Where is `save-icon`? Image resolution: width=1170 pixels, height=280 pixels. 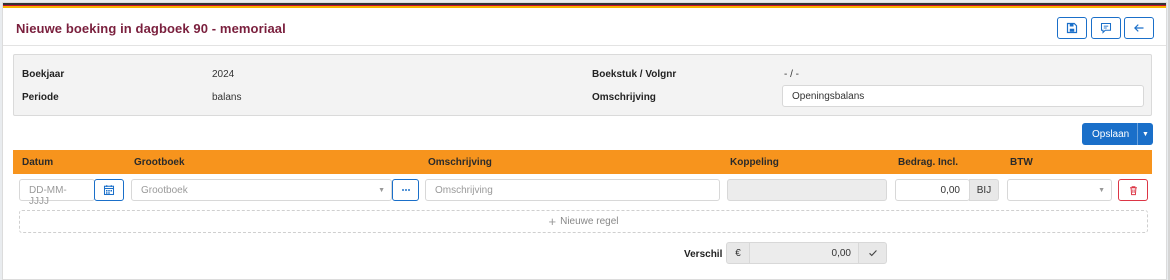
save-icon is located at coordinates (1072, 28).